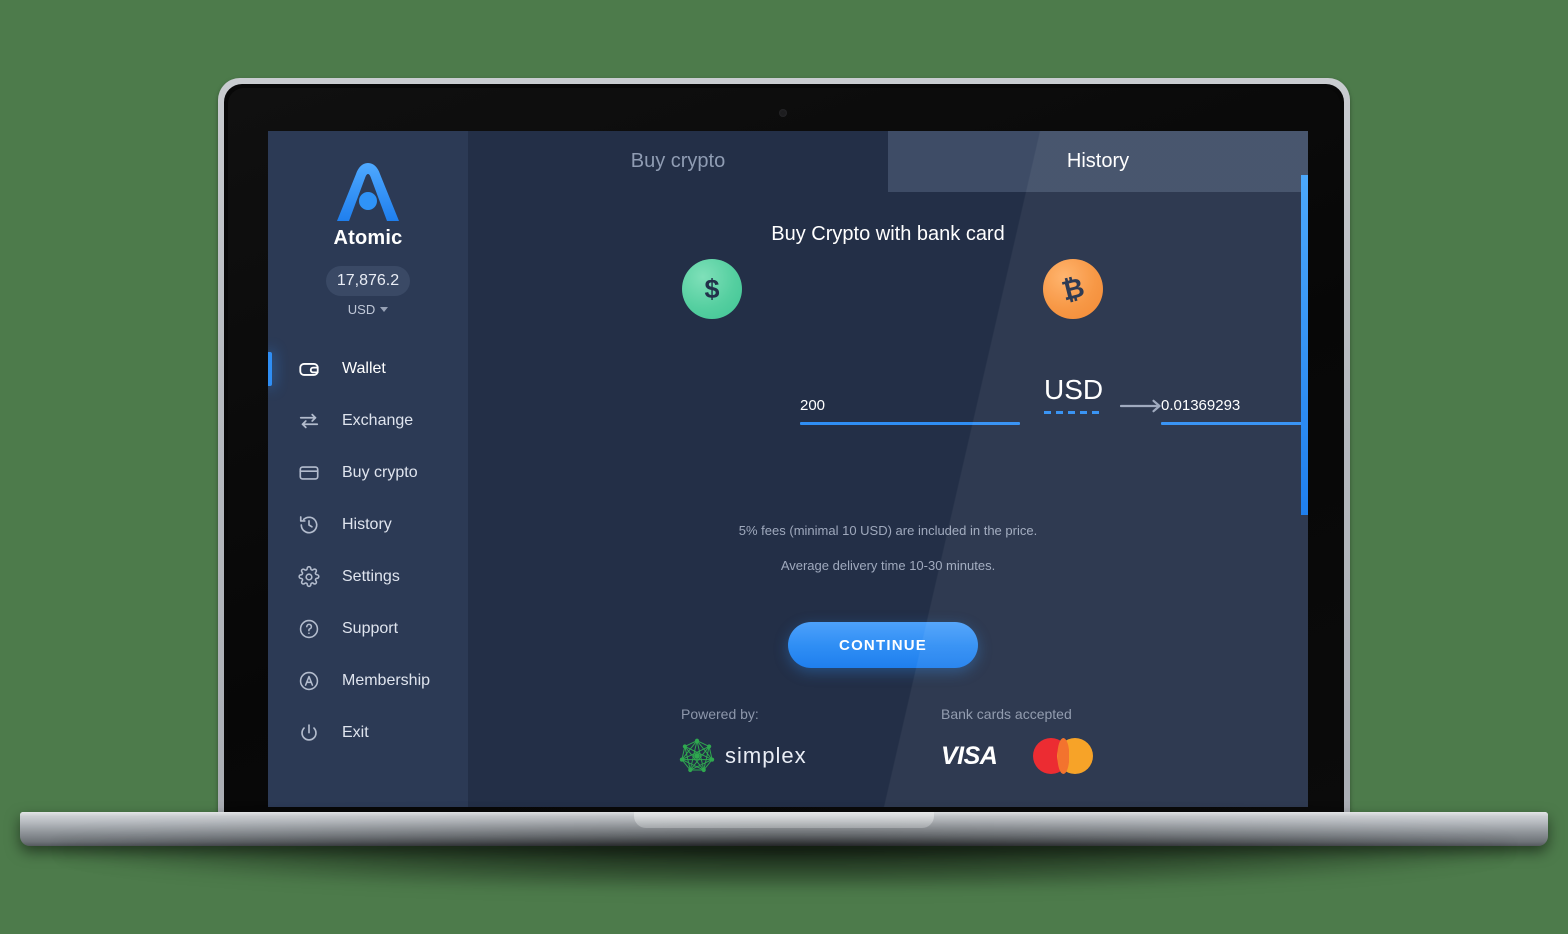 This screenshot has width=1568, height=934. I want to click on webcam-icon, so click(783, 113).